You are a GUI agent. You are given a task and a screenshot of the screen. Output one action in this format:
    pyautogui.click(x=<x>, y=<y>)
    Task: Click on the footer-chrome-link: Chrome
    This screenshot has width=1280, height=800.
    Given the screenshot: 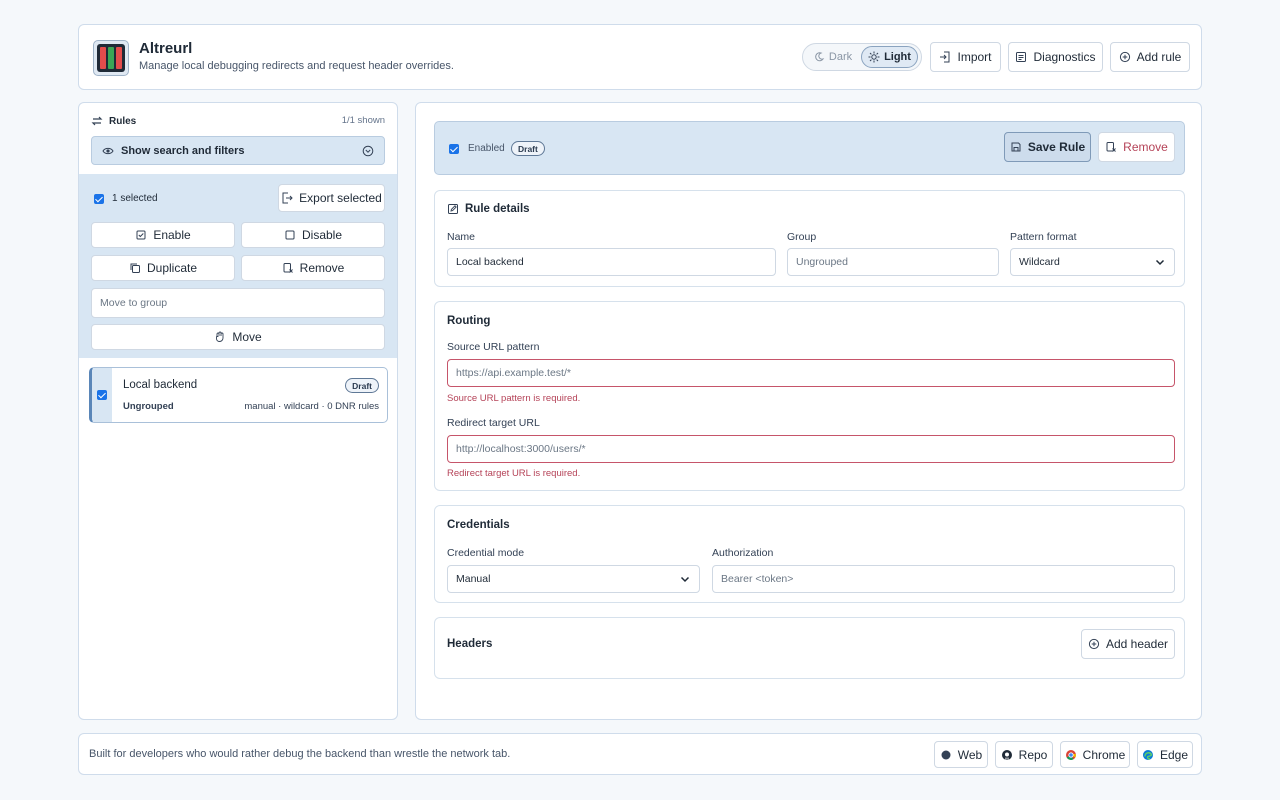 What is the action you would take?
    pyautogui.click(x=1095, y=754)
    